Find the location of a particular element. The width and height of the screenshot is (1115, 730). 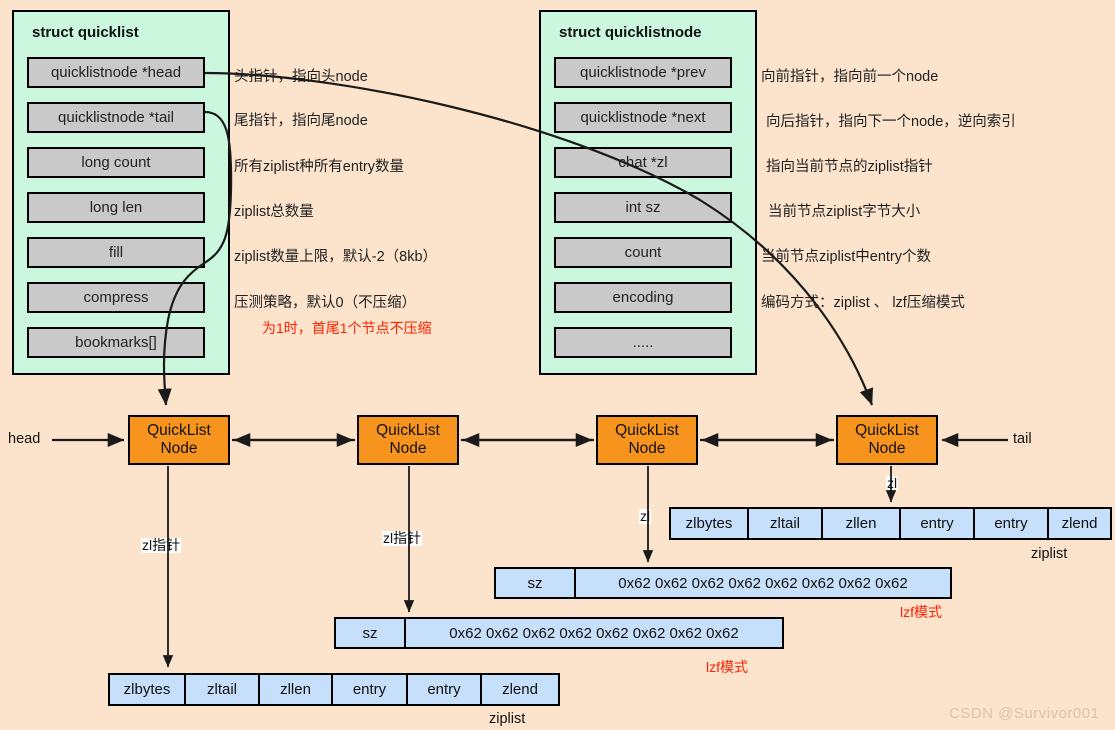

watermark: CSDN @Survivor001 is located at coordinates (1024, 713).